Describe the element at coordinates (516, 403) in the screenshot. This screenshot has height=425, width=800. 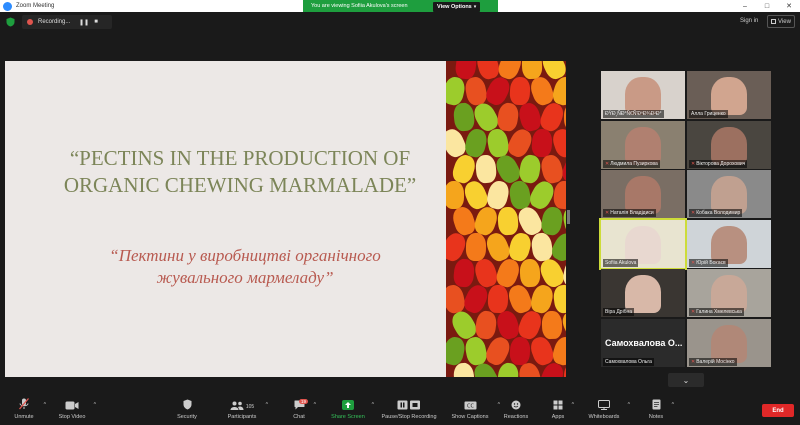
I see `smiley-icon` at that location.